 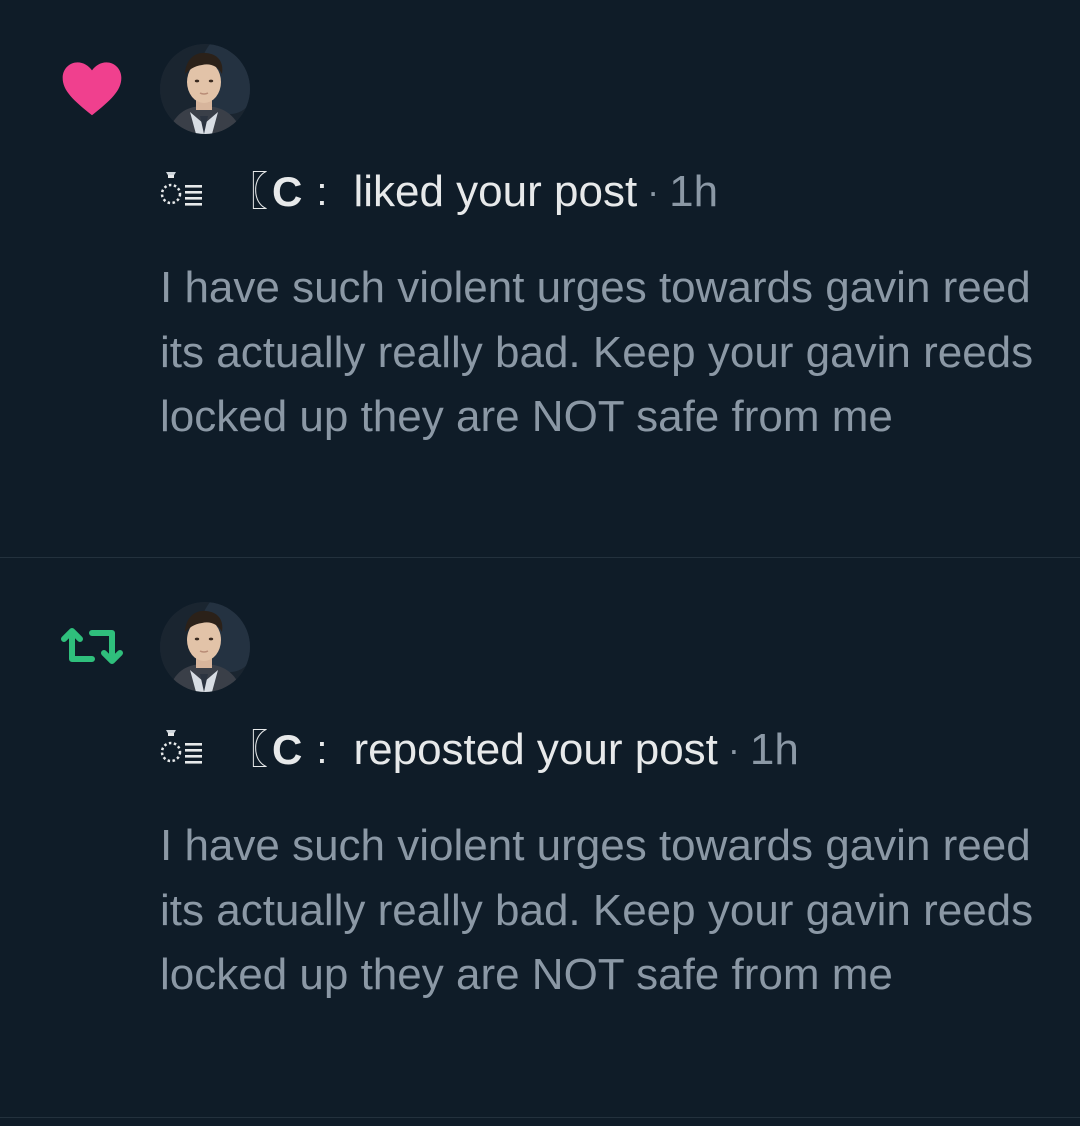 What do you see at coordinates (92, 88) in the screenshot?
I see `heart-icon` at bounding box center [92, 88].